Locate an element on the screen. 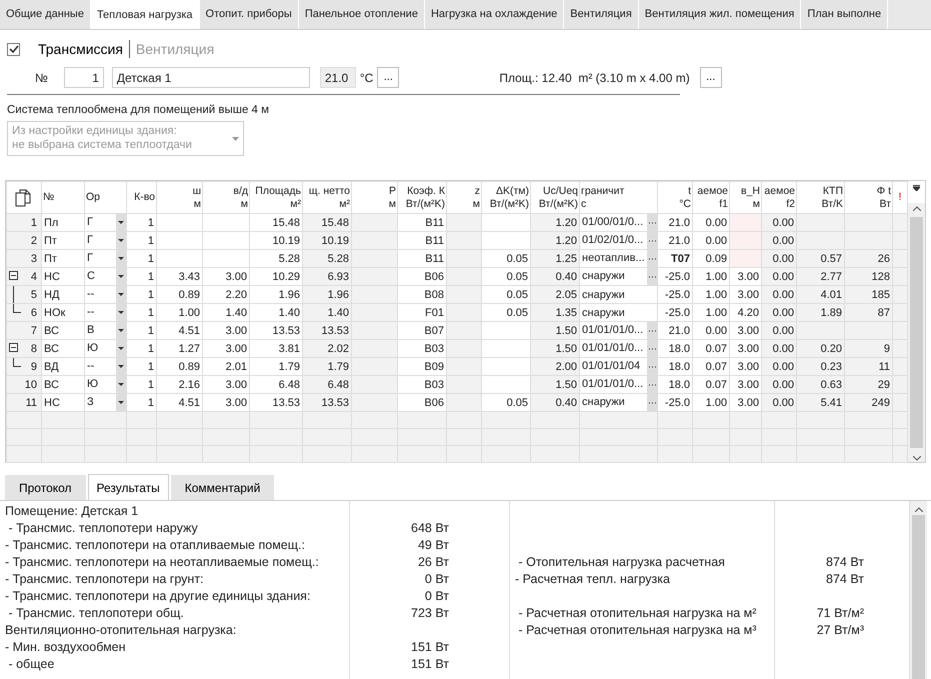 The height and width of the screenshot is (679, 931). table-cell: 1.96 is located at coordinates (327, 295).